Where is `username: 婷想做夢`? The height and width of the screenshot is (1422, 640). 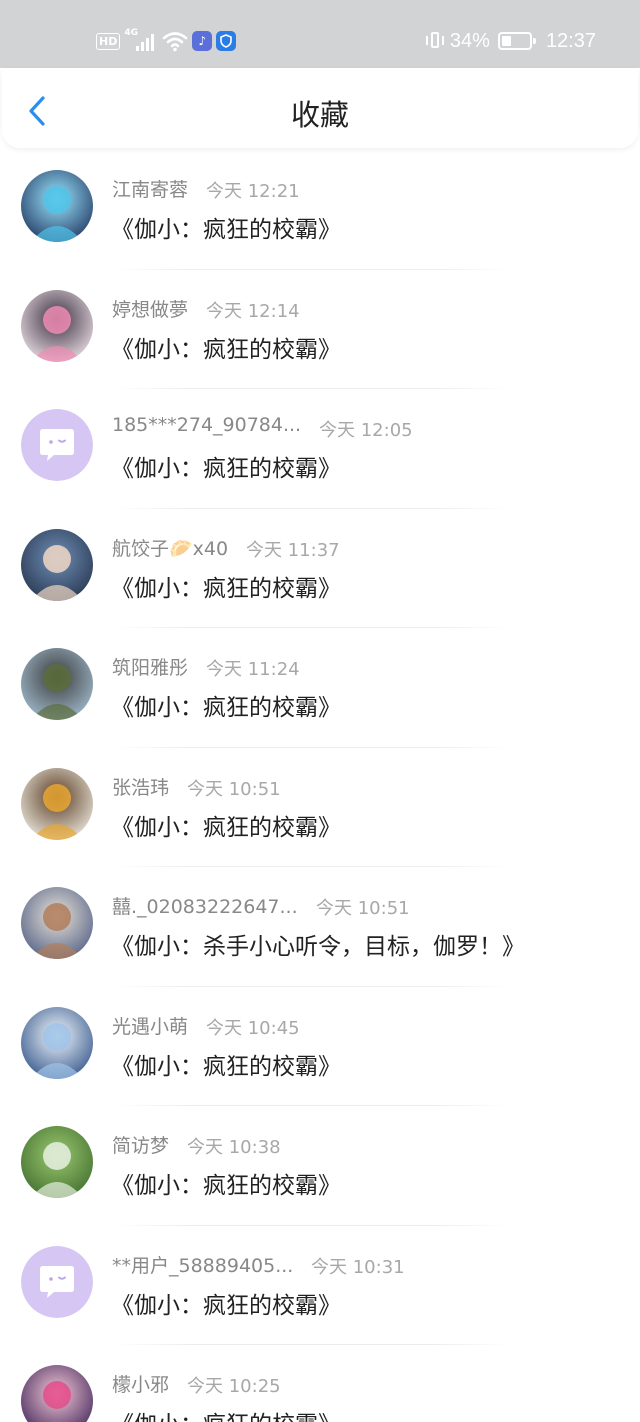 username: 婷想做夢 is located at coordinates (150, 309).